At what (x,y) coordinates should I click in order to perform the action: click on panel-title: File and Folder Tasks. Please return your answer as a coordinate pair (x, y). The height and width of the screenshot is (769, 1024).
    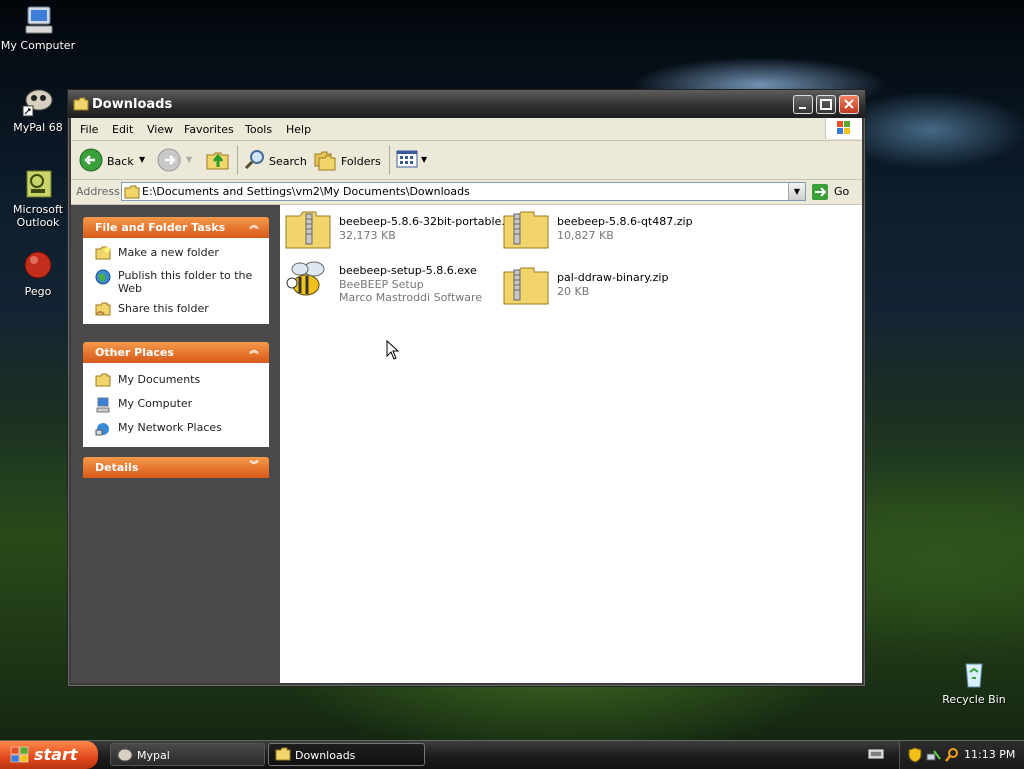
    Looking at the image, I should click on (160, 227).